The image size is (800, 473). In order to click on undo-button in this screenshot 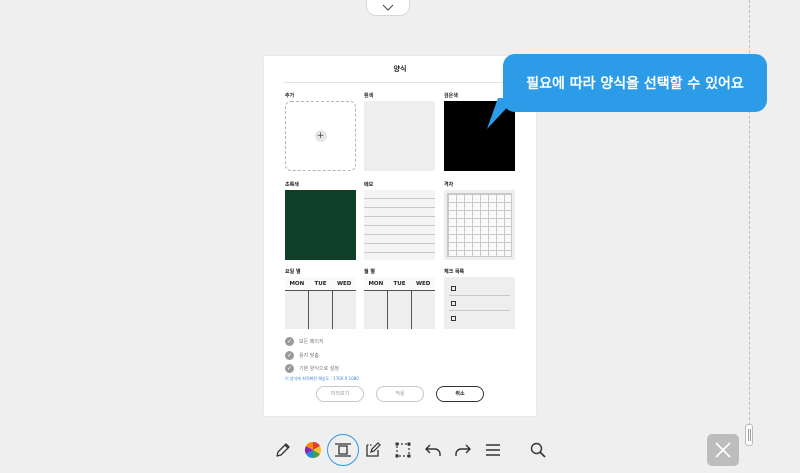, I will do `click(433, 450)`.